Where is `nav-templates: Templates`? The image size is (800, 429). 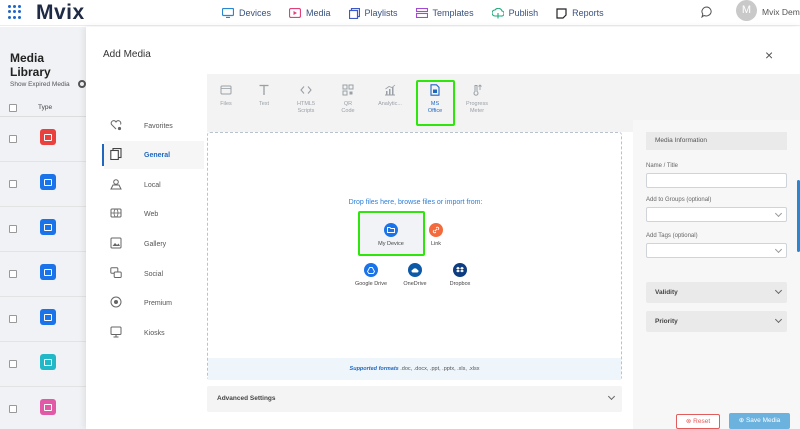
nav-templates: Templates is located at coordinates (444, 13).